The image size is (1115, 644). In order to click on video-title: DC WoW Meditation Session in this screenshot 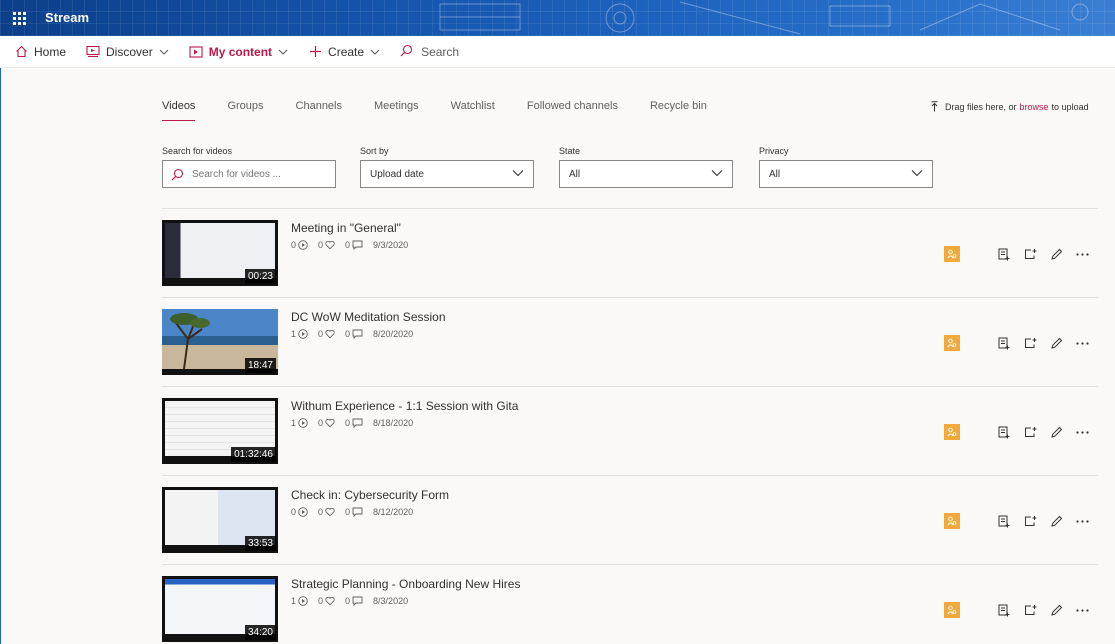, I will do `click(368, 317)`.